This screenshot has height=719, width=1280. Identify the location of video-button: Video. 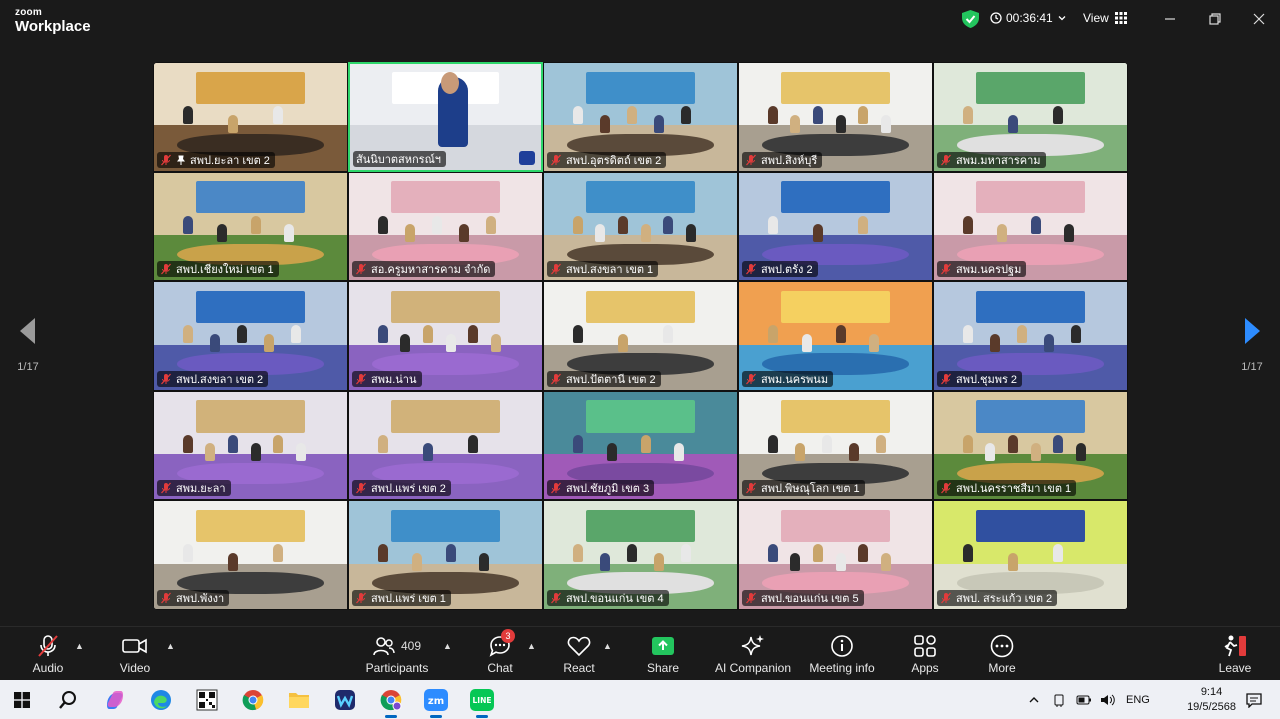
(135, 654).